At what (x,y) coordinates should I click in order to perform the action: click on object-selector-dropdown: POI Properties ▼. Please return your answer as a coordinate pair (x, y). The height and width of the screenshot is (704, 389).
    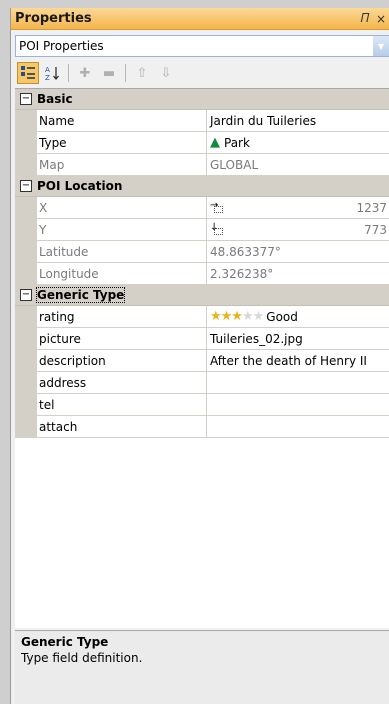
    Looking at the image, I should click on (202, 46).